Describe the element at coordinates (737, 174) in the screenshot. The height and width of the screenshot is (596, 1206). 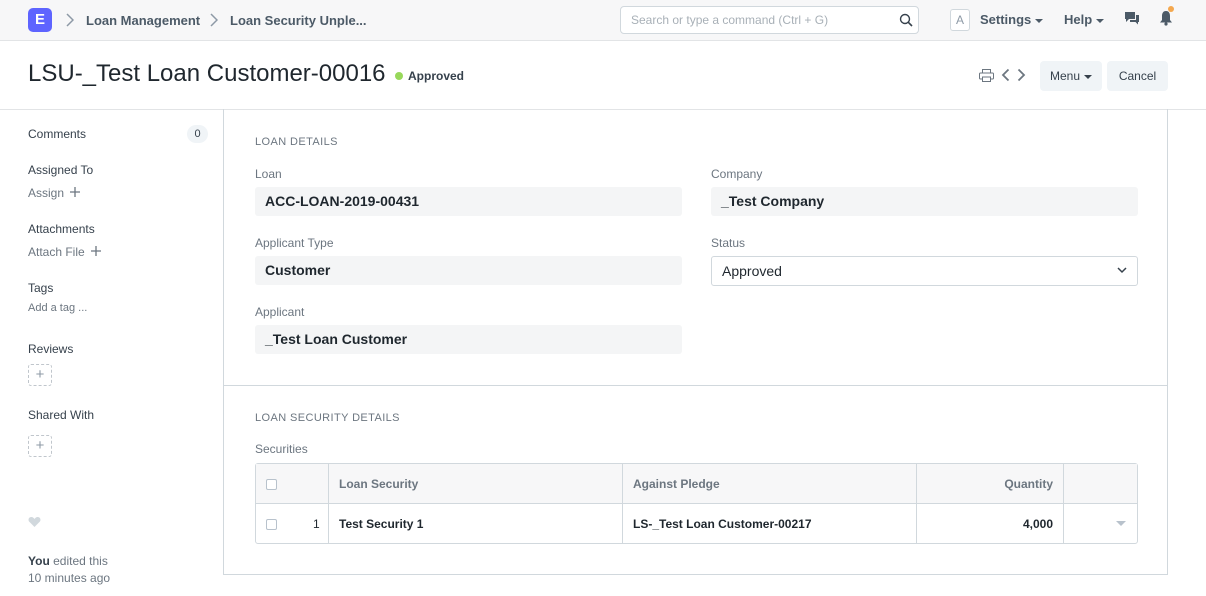
I see `company-label: Company` at that location.